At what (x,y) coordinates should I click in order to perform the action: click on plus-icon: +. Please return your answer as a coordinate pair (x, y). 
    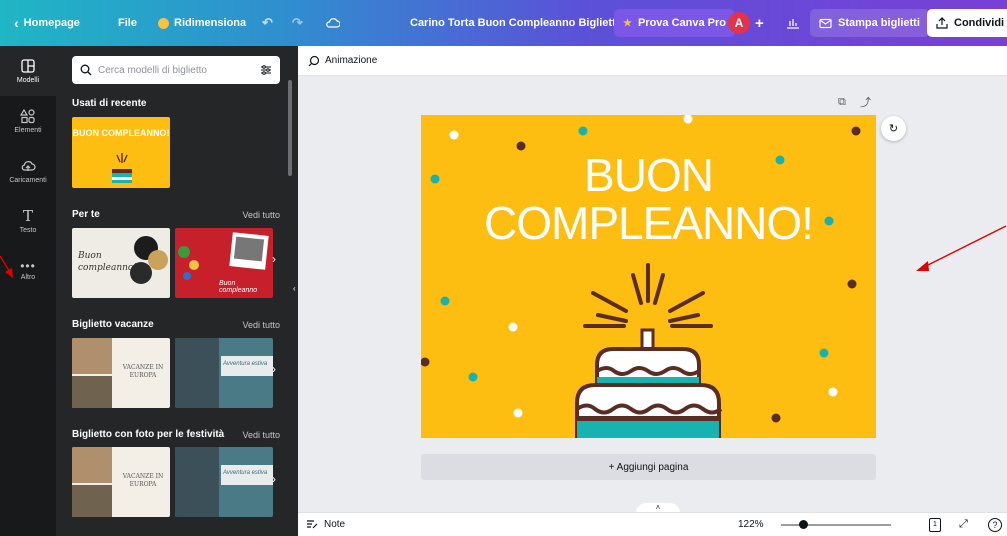
    Looking at the image, I should click on (759, 23).